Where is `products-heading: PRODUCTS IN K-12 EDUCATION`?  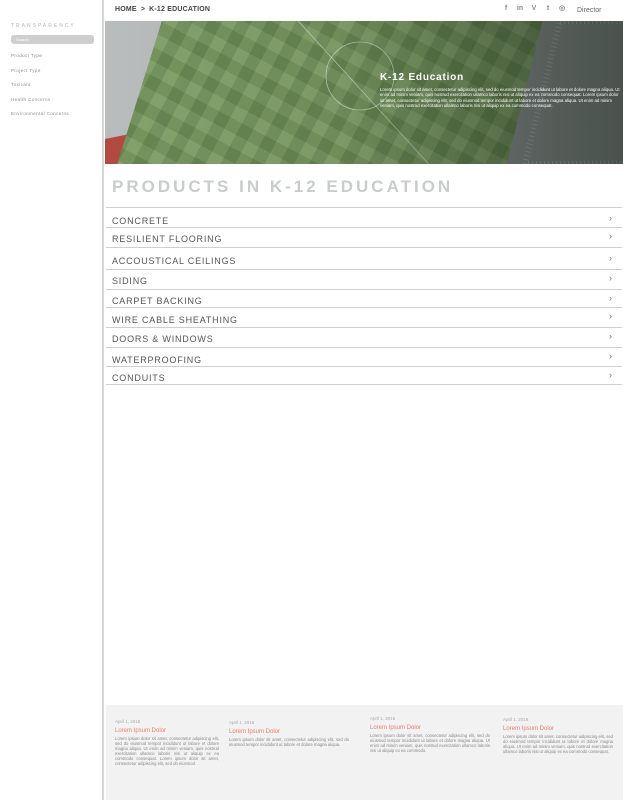
products-heading: PRODUCTS IN K-12 EDUCATION is located at coordinates (283, 186).